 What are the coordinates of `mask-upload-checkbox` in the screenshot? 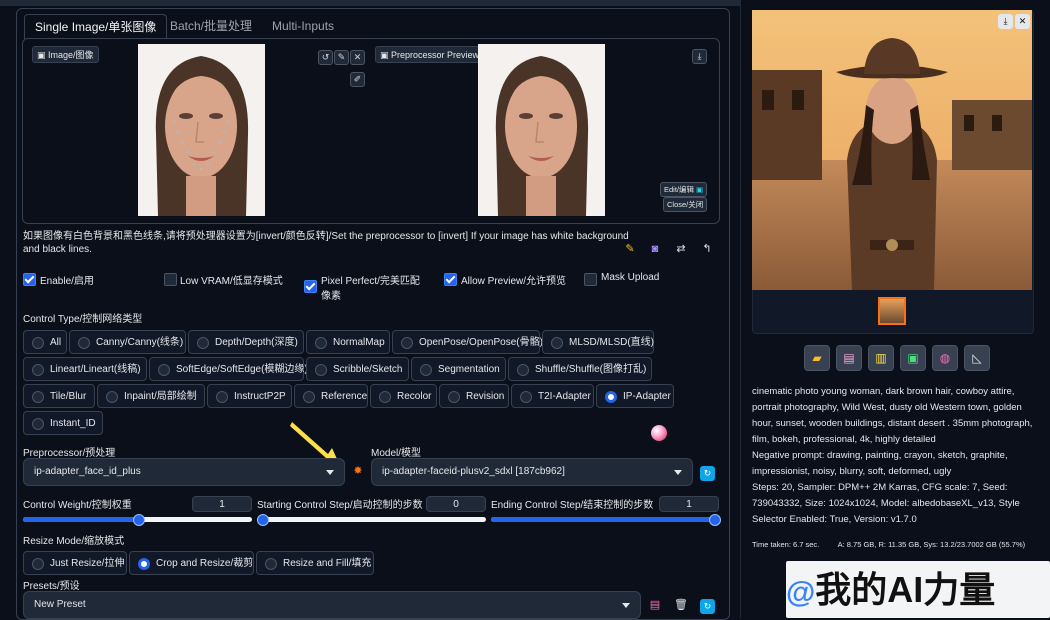 It's located at (590, 279).